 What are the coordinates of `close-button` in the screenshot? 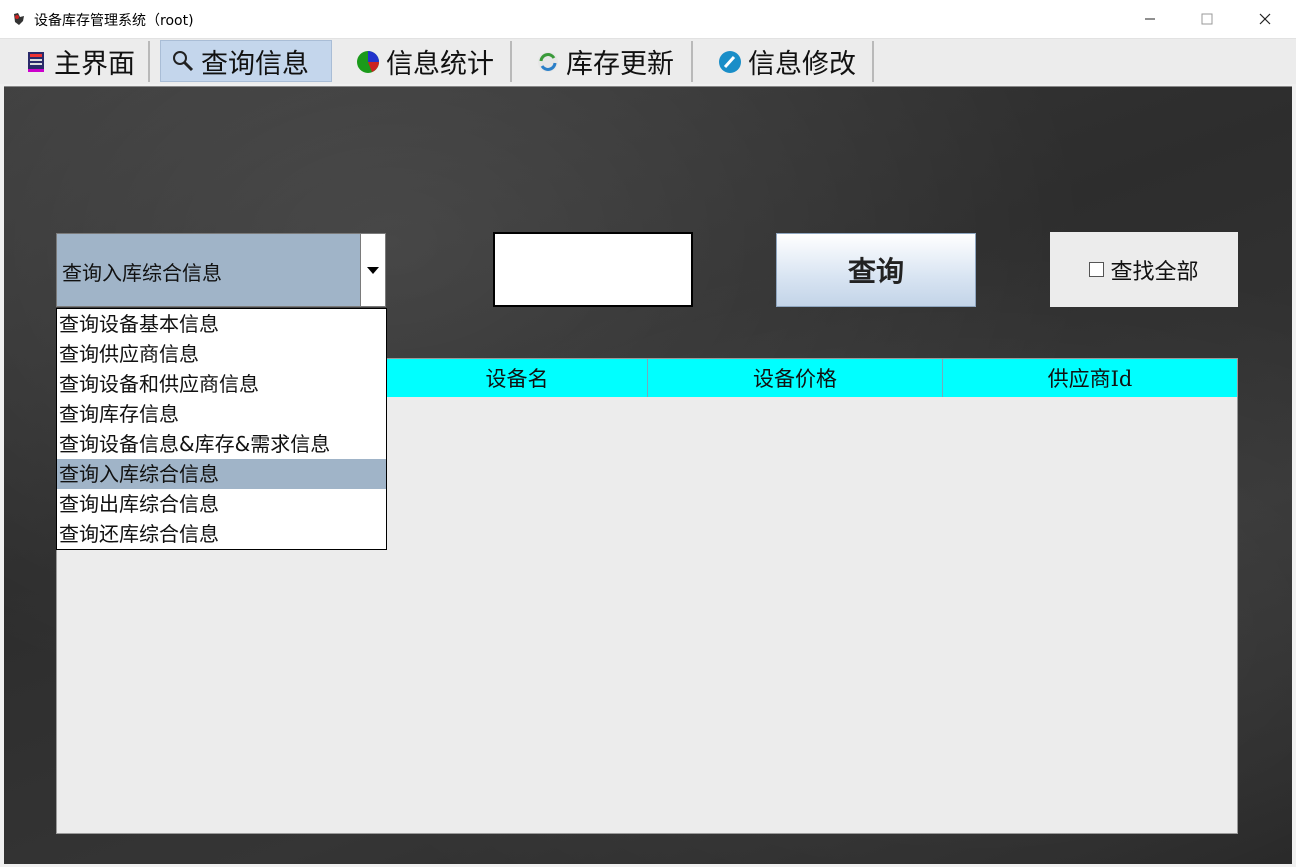 It's located at (1265, 19).